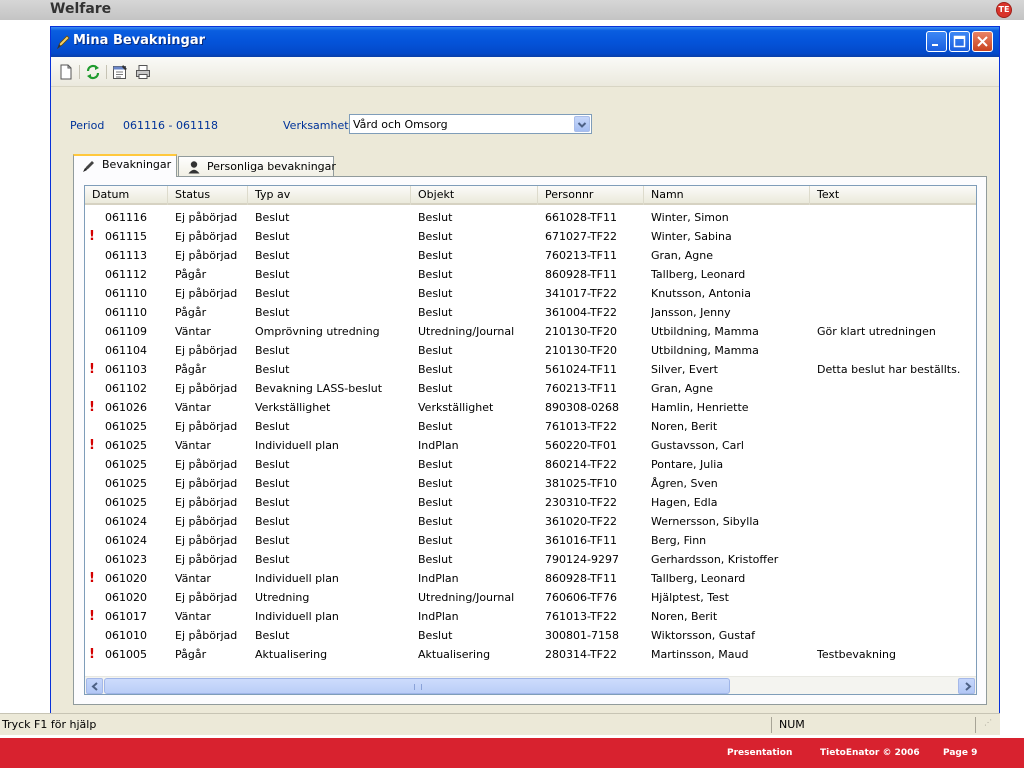  Describe the element at coordinates (143, 72) in the screenshot. I see `print-icon` at that location.